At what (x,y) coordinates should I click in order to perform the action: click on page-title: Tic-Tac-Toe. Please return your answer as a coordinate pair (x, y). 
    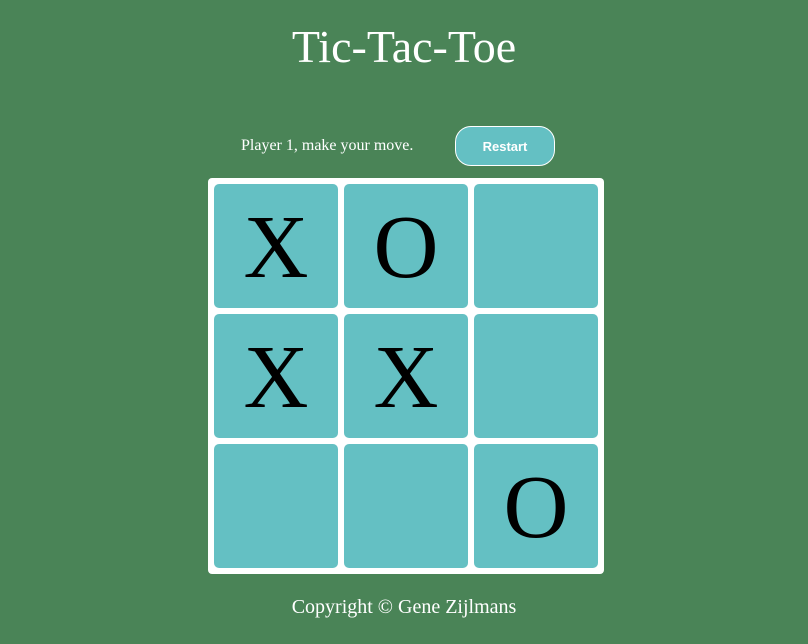
    Looking at the image, I should click on (404, 46).